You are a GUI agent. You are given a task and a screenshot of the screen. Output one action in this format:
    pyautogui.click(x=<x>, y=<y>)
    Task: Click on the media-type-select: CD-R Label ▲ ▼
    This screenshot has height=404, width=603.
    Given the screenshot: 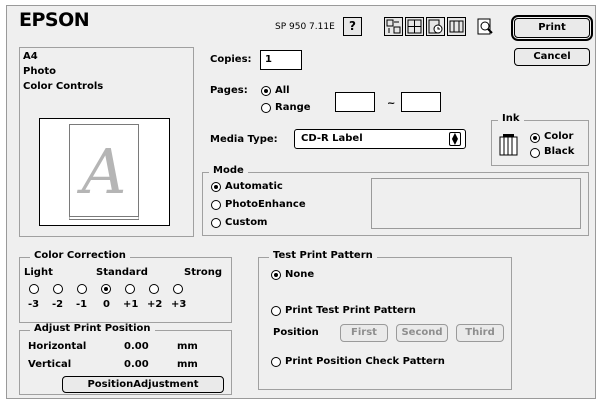 What is the action you would take?
    pyautogui.click(x=380, y=139)
    